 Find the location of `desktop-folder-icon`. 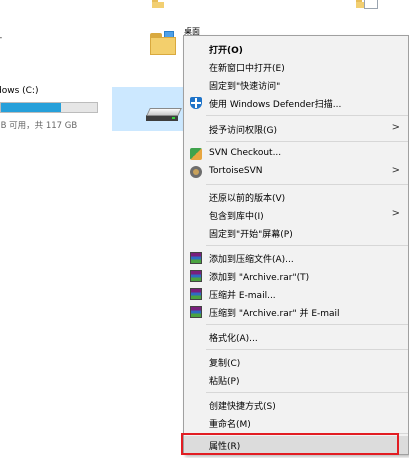

desktop-folder-icon is located at coordinates (163, 43).